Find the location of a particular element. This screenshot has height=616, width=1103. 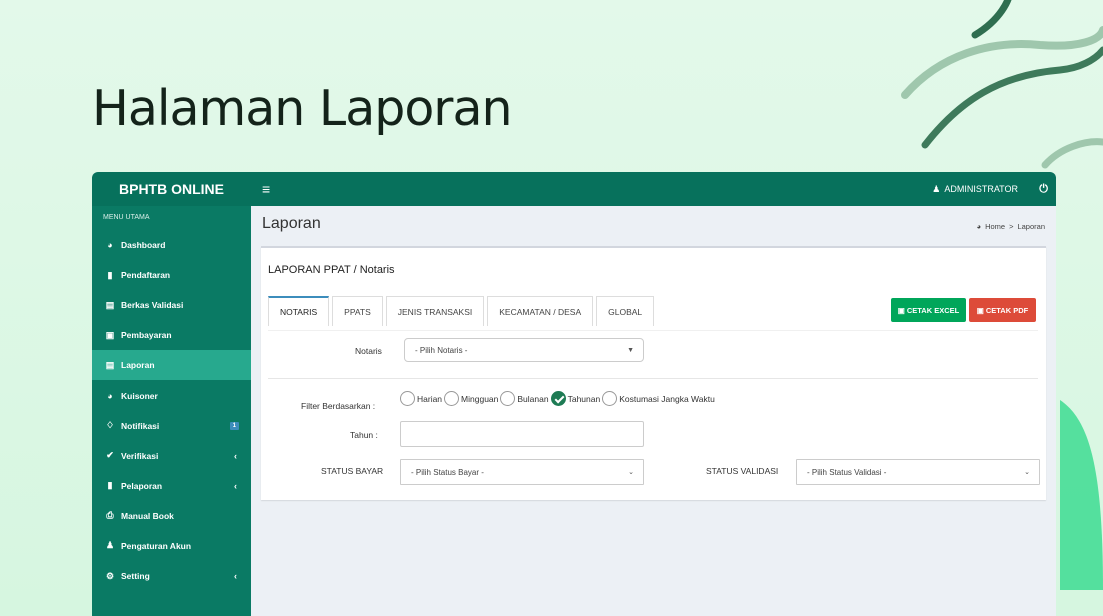

radio-bulanan is located at coordinates (508, 398).